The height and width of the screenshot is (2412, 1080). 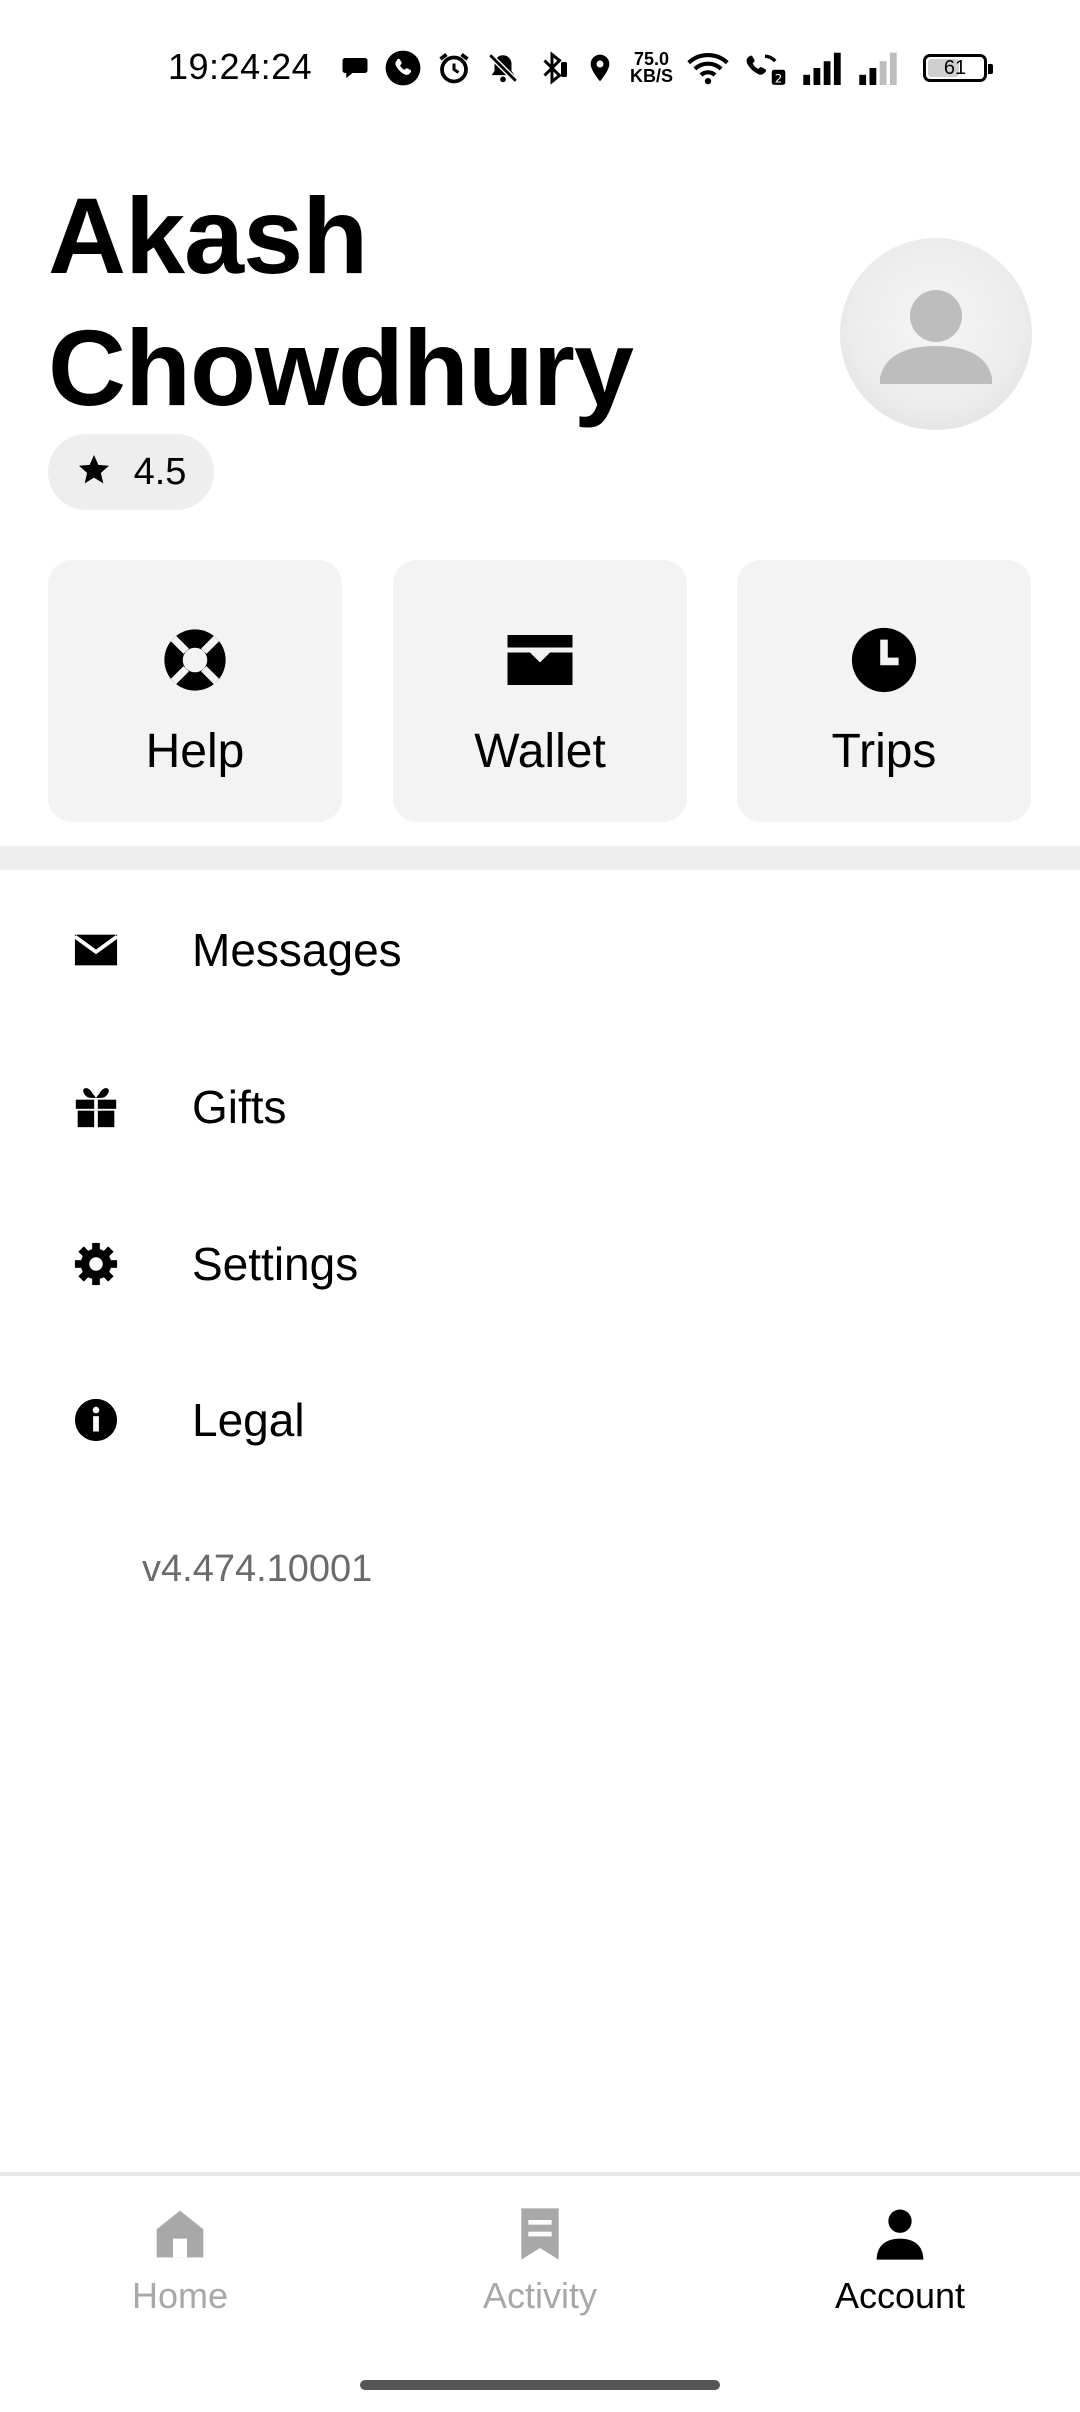 What do you see at coordinates (540, 1107) in the screenshot?
I see `menu-item-gifts: Gifts` at bounding box center [540, 1107].